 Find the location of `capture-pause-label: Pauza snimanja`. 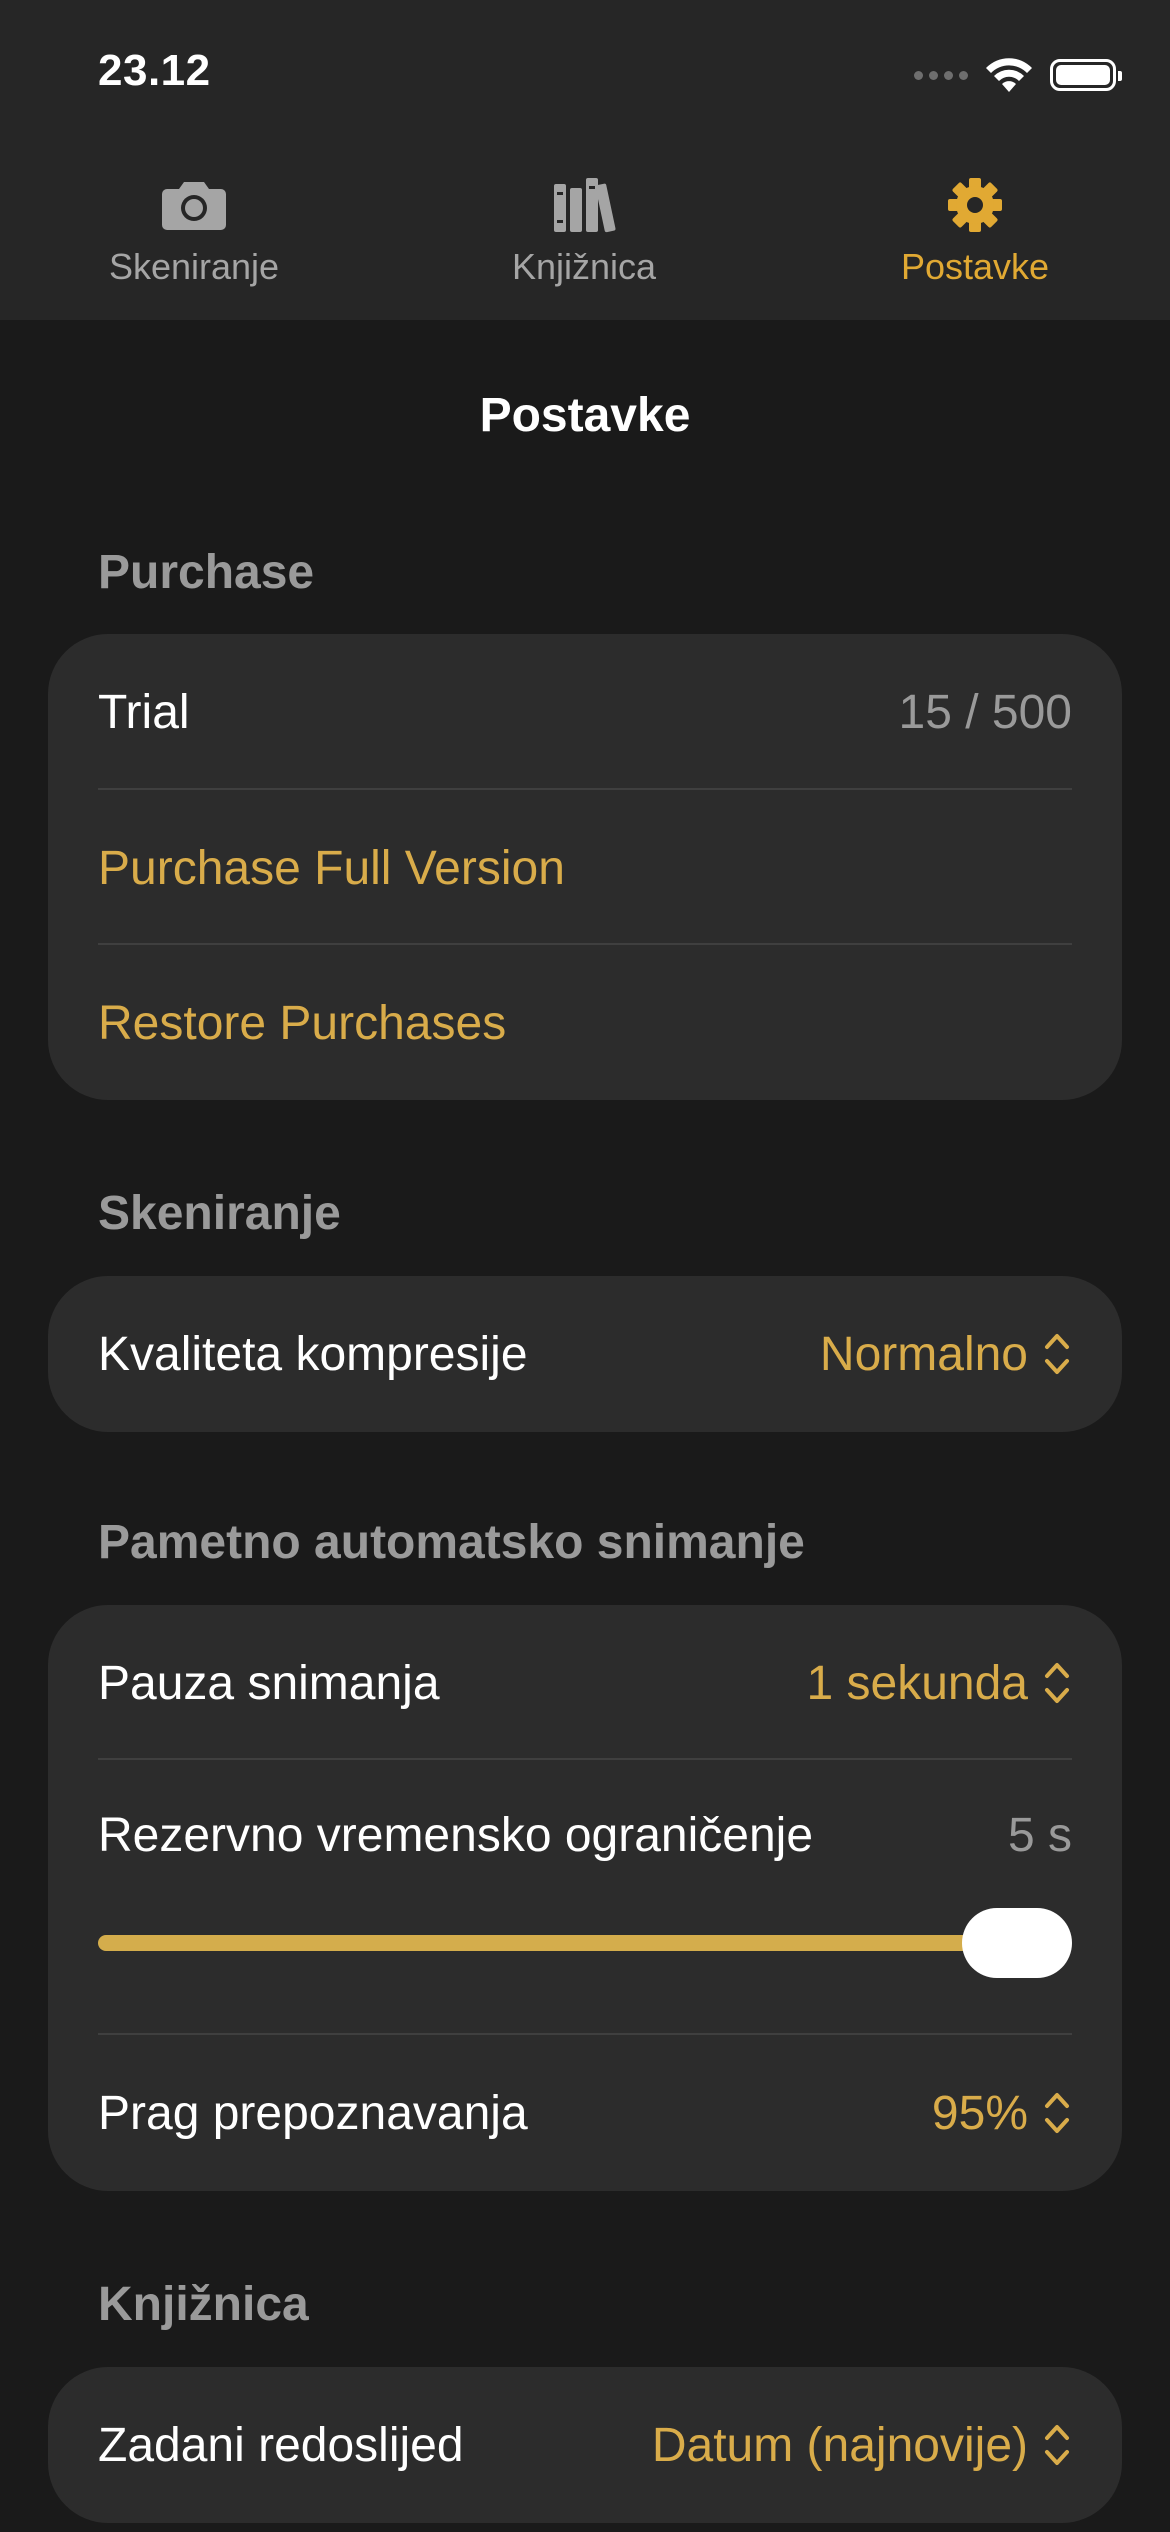

capture-pause-label: Pauza snimanja is located at coordinates (269, 1683).